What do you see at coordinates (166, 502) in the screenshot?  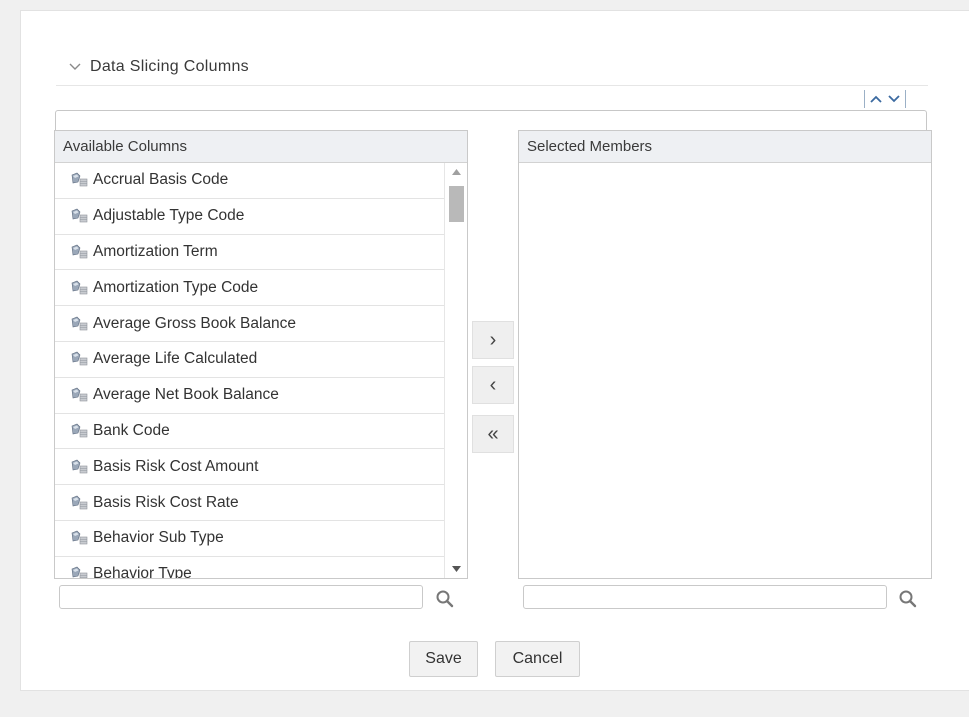 I see `list-item-label: Basis Risk Cost Rate` at bounding box center [166, 502].